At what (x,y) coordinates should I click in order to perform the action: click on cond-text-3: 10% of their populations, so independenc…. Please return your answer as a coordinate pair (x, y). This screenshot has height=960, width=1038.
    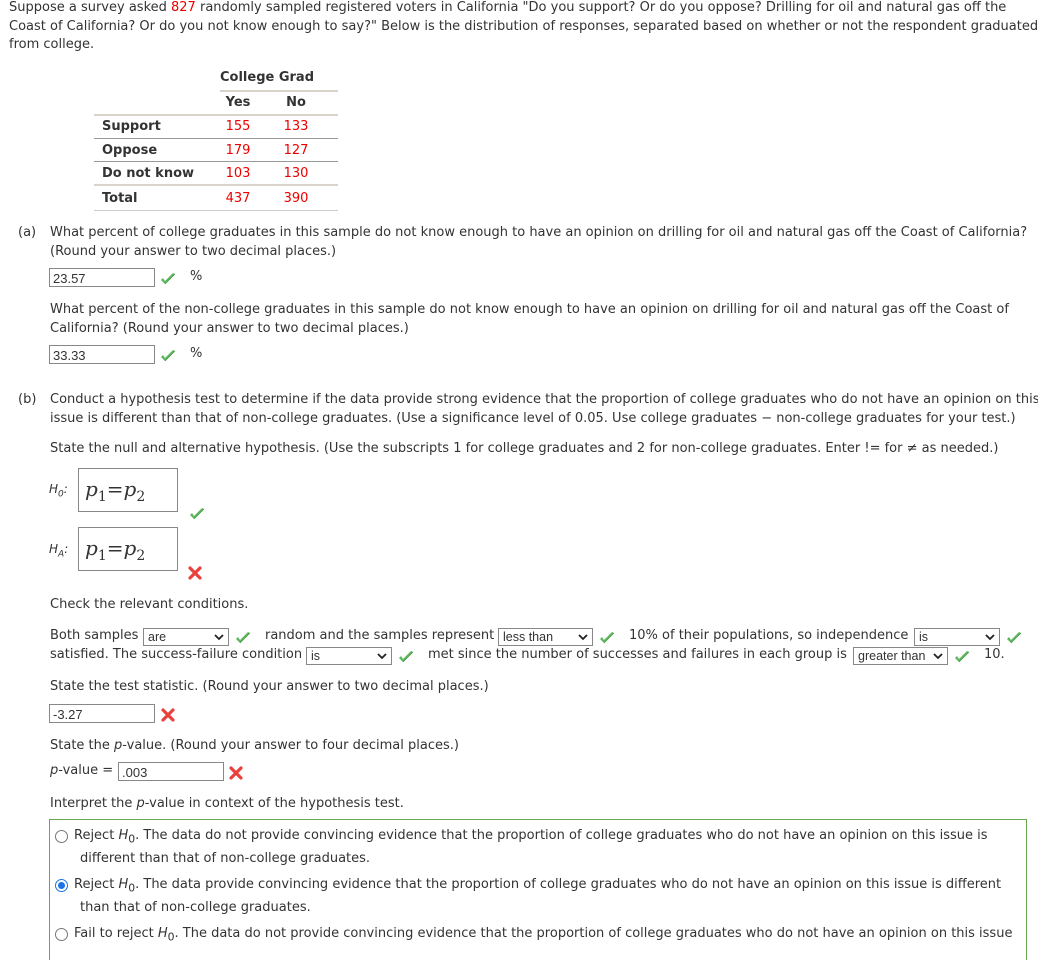
    Looking at the image, I should click on (769, 635).